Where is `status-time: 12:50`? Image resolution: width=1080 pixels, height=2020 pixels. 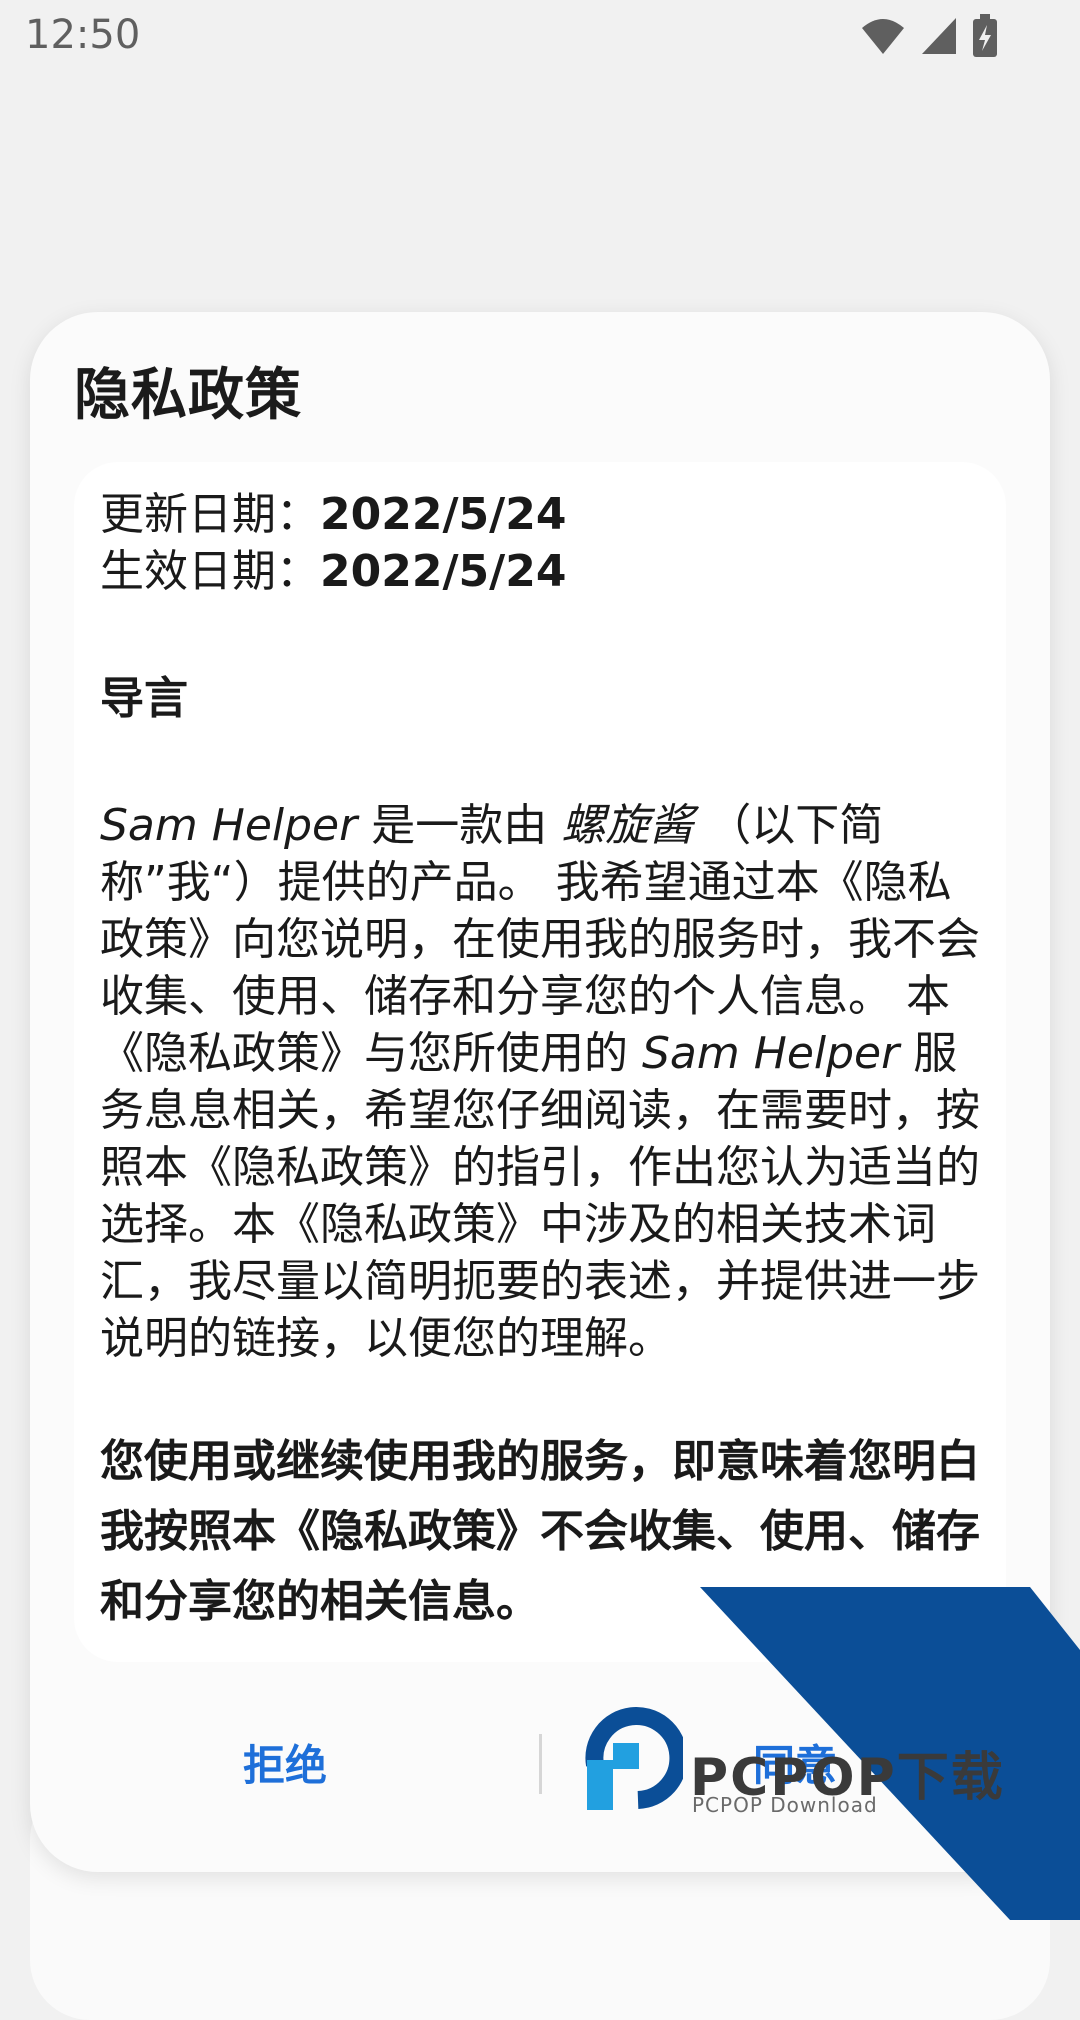 status-time: 12:50 is located at coordinates (83, 35).